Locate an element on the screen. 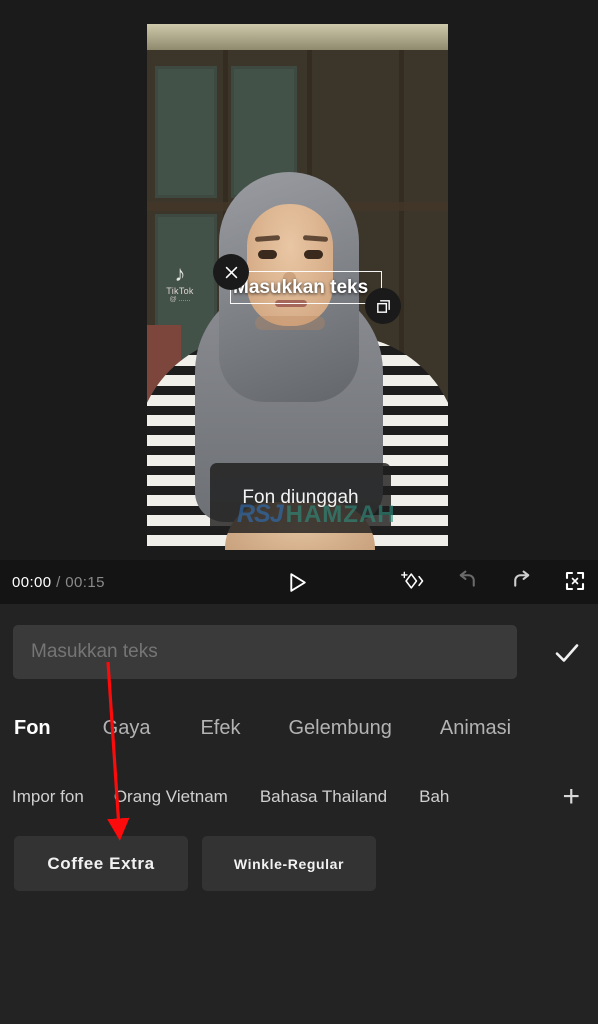  editor-tabs: Fon Gaya Efek Gelembung Animasi is located at coordinates (299, 728).